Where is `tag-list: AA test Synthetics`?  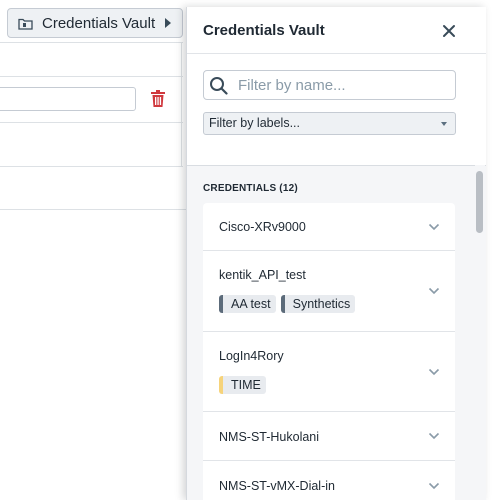
tag-list: AA test Synthetics is located at coordinates (337, 304).